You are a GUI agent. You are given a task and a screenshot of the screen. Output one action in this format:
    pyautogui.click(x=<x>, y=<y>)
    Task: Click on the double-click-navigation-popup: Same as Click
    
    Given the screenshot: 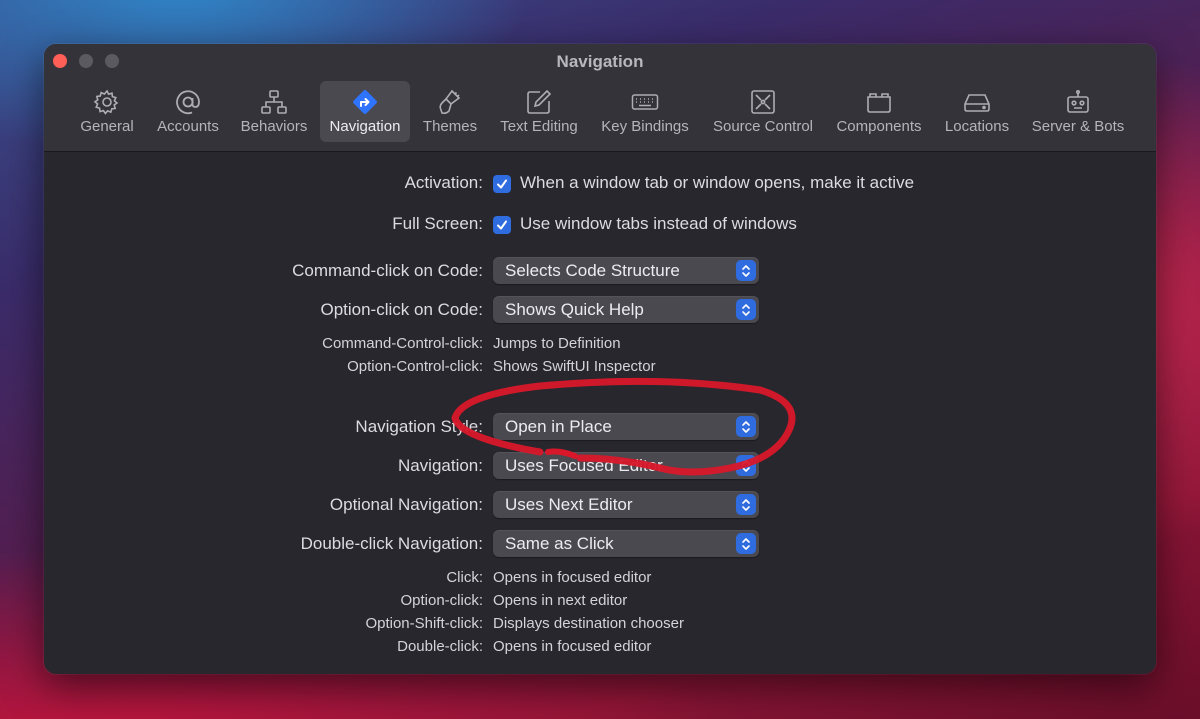 What is the action you would take?
    pyautogui.click(x=626, y=543)
    